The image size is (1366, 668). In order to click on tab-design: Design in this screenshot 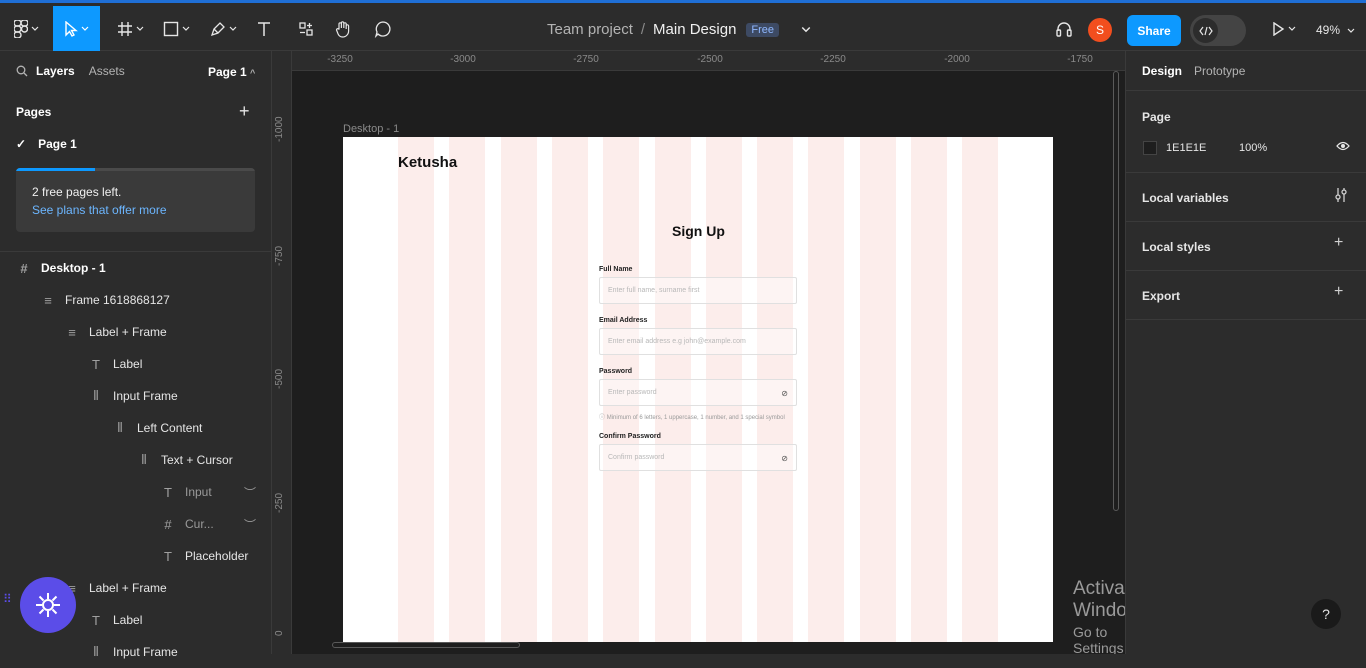, I will do `click(1162, 71)`.